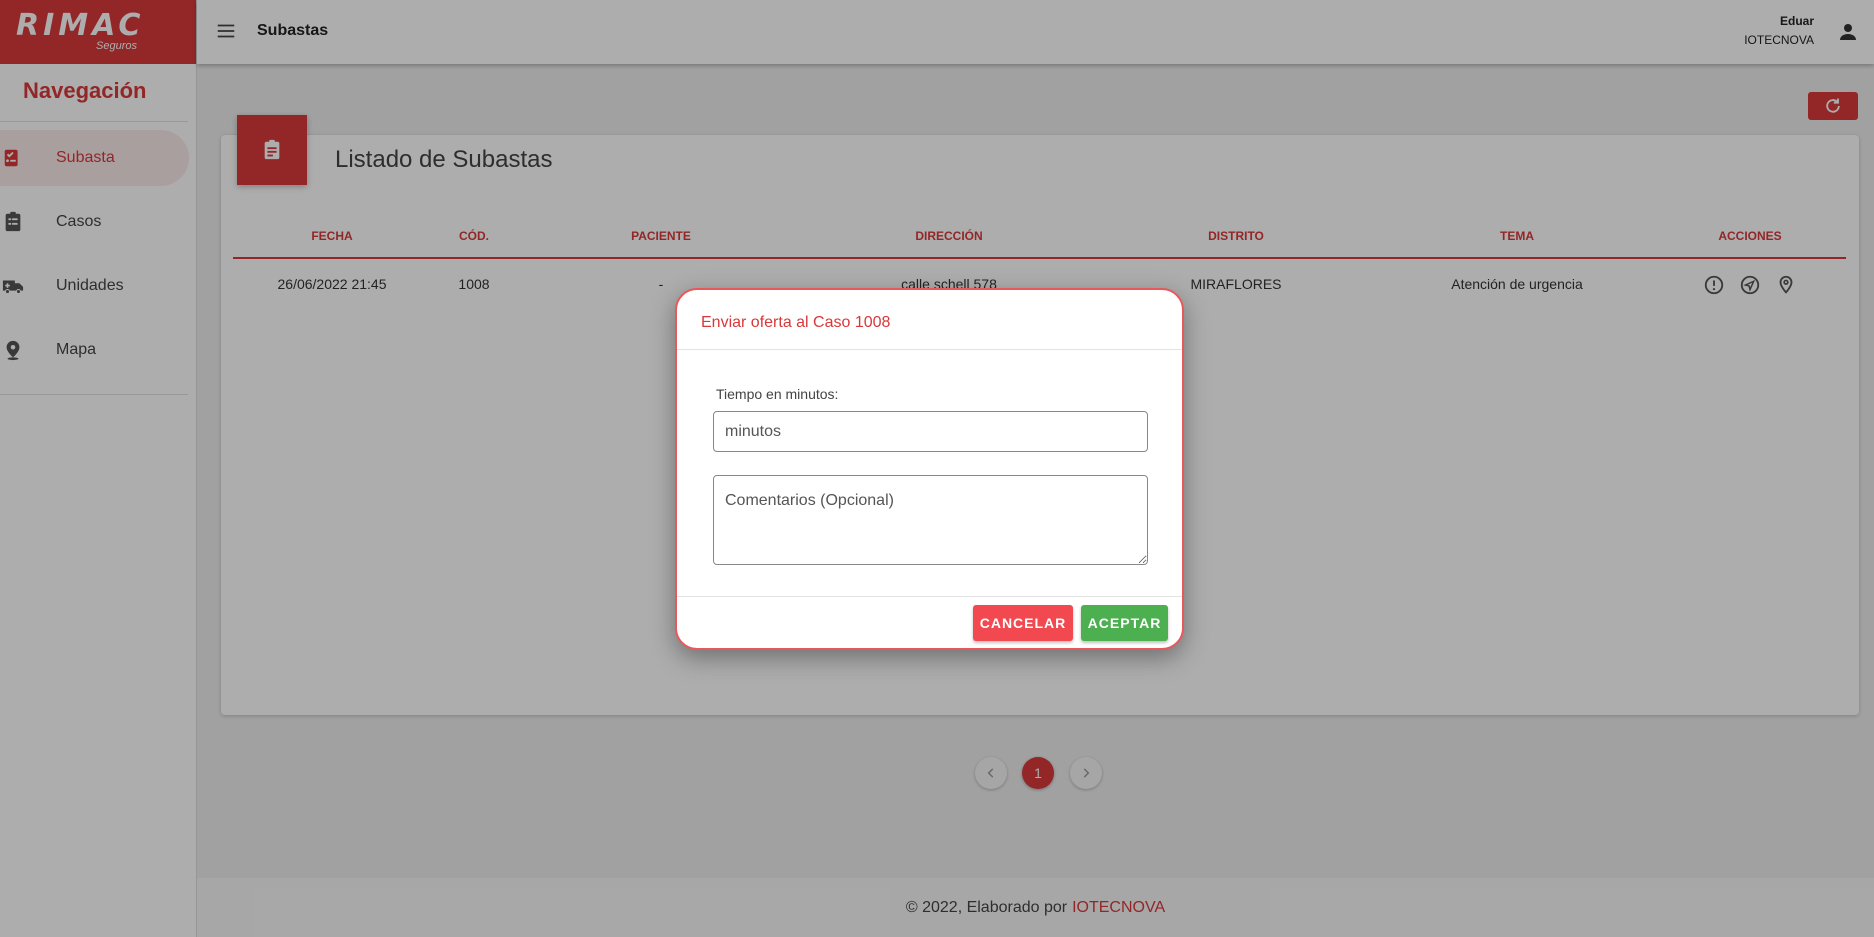  Describe the element at coordinates (930, 520) in the screenshot. I see `comments-textarea` at that location.